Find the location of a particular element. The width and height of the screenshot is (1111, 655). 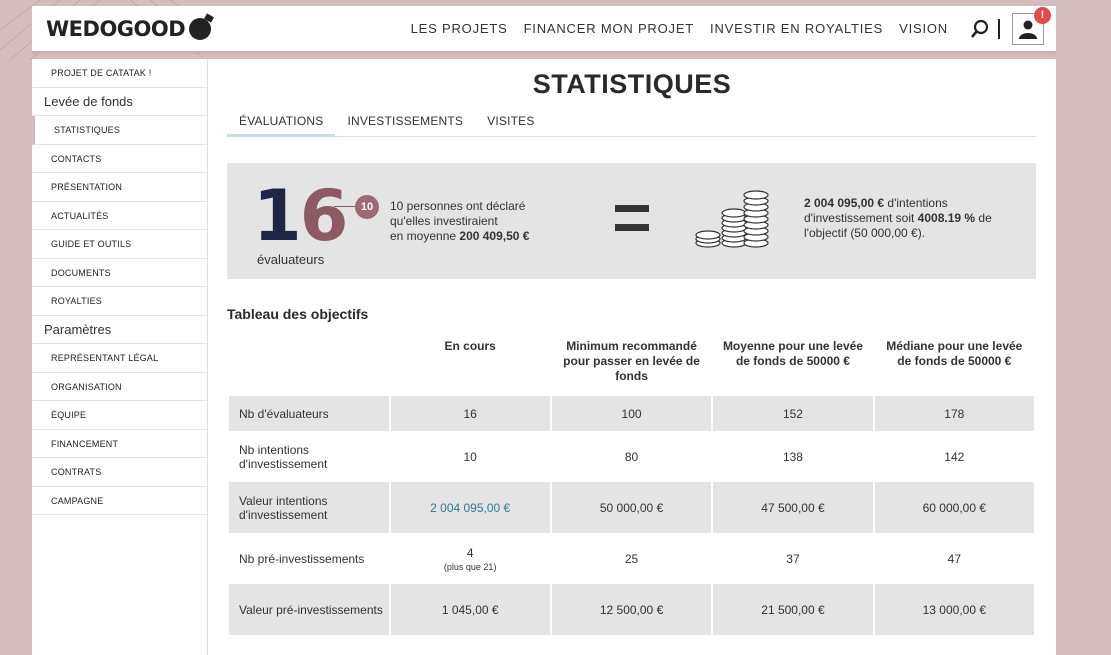

row-label-value: Valeur pré-investissements is located at coordinates (311, 609).